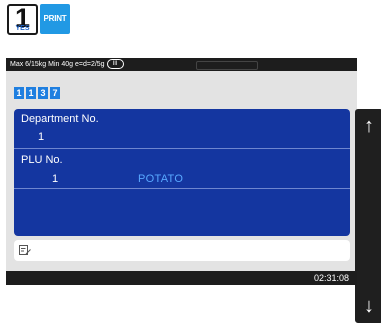 The image size is (381, 323). What do you see at coordinates (331, 278) in the screenshot?
I see `clock: 02:31:08` at bounding box center [331, 278].